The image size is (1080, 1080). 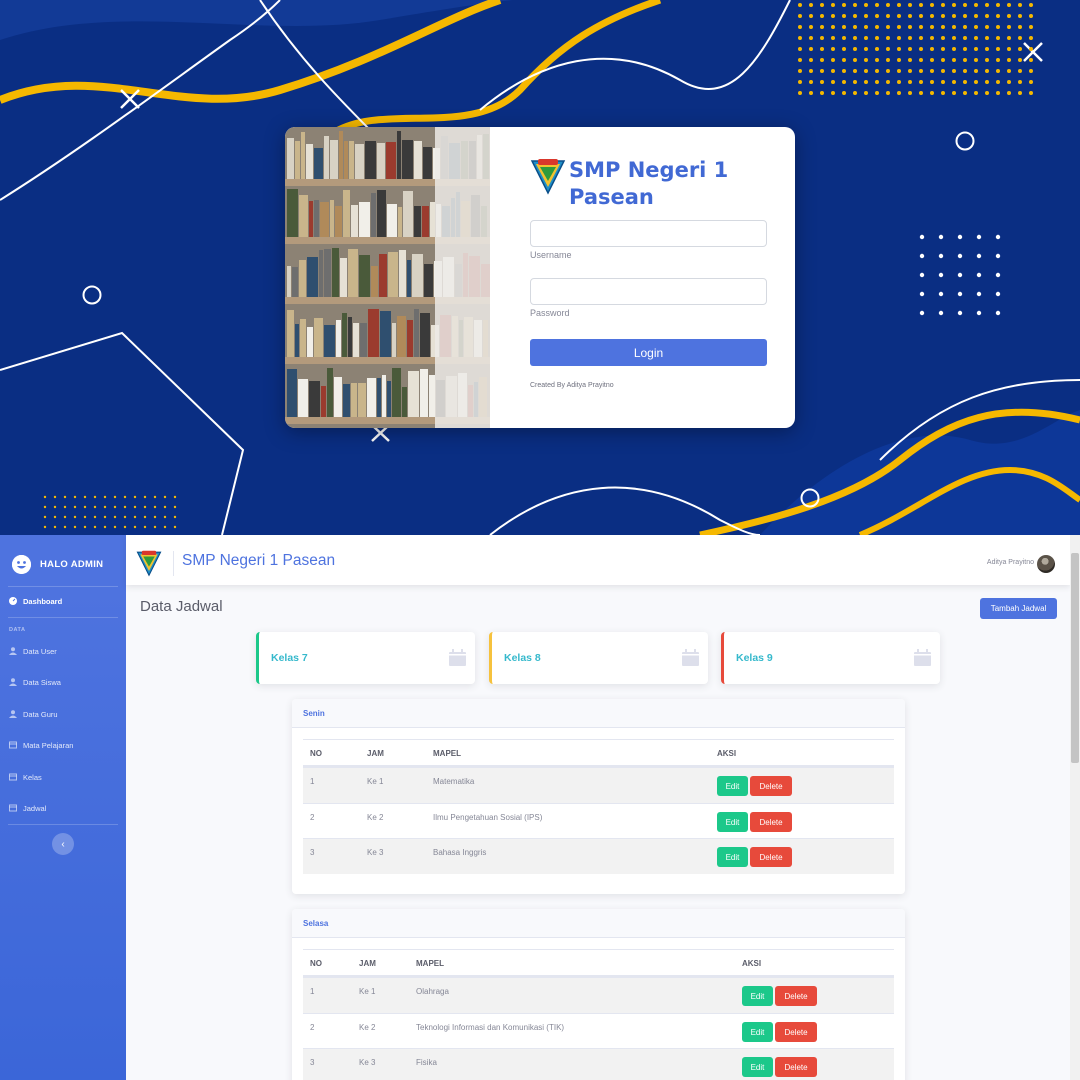 I want to click on sidebar-toggle-button: ‹, so click(x=63, y=844).